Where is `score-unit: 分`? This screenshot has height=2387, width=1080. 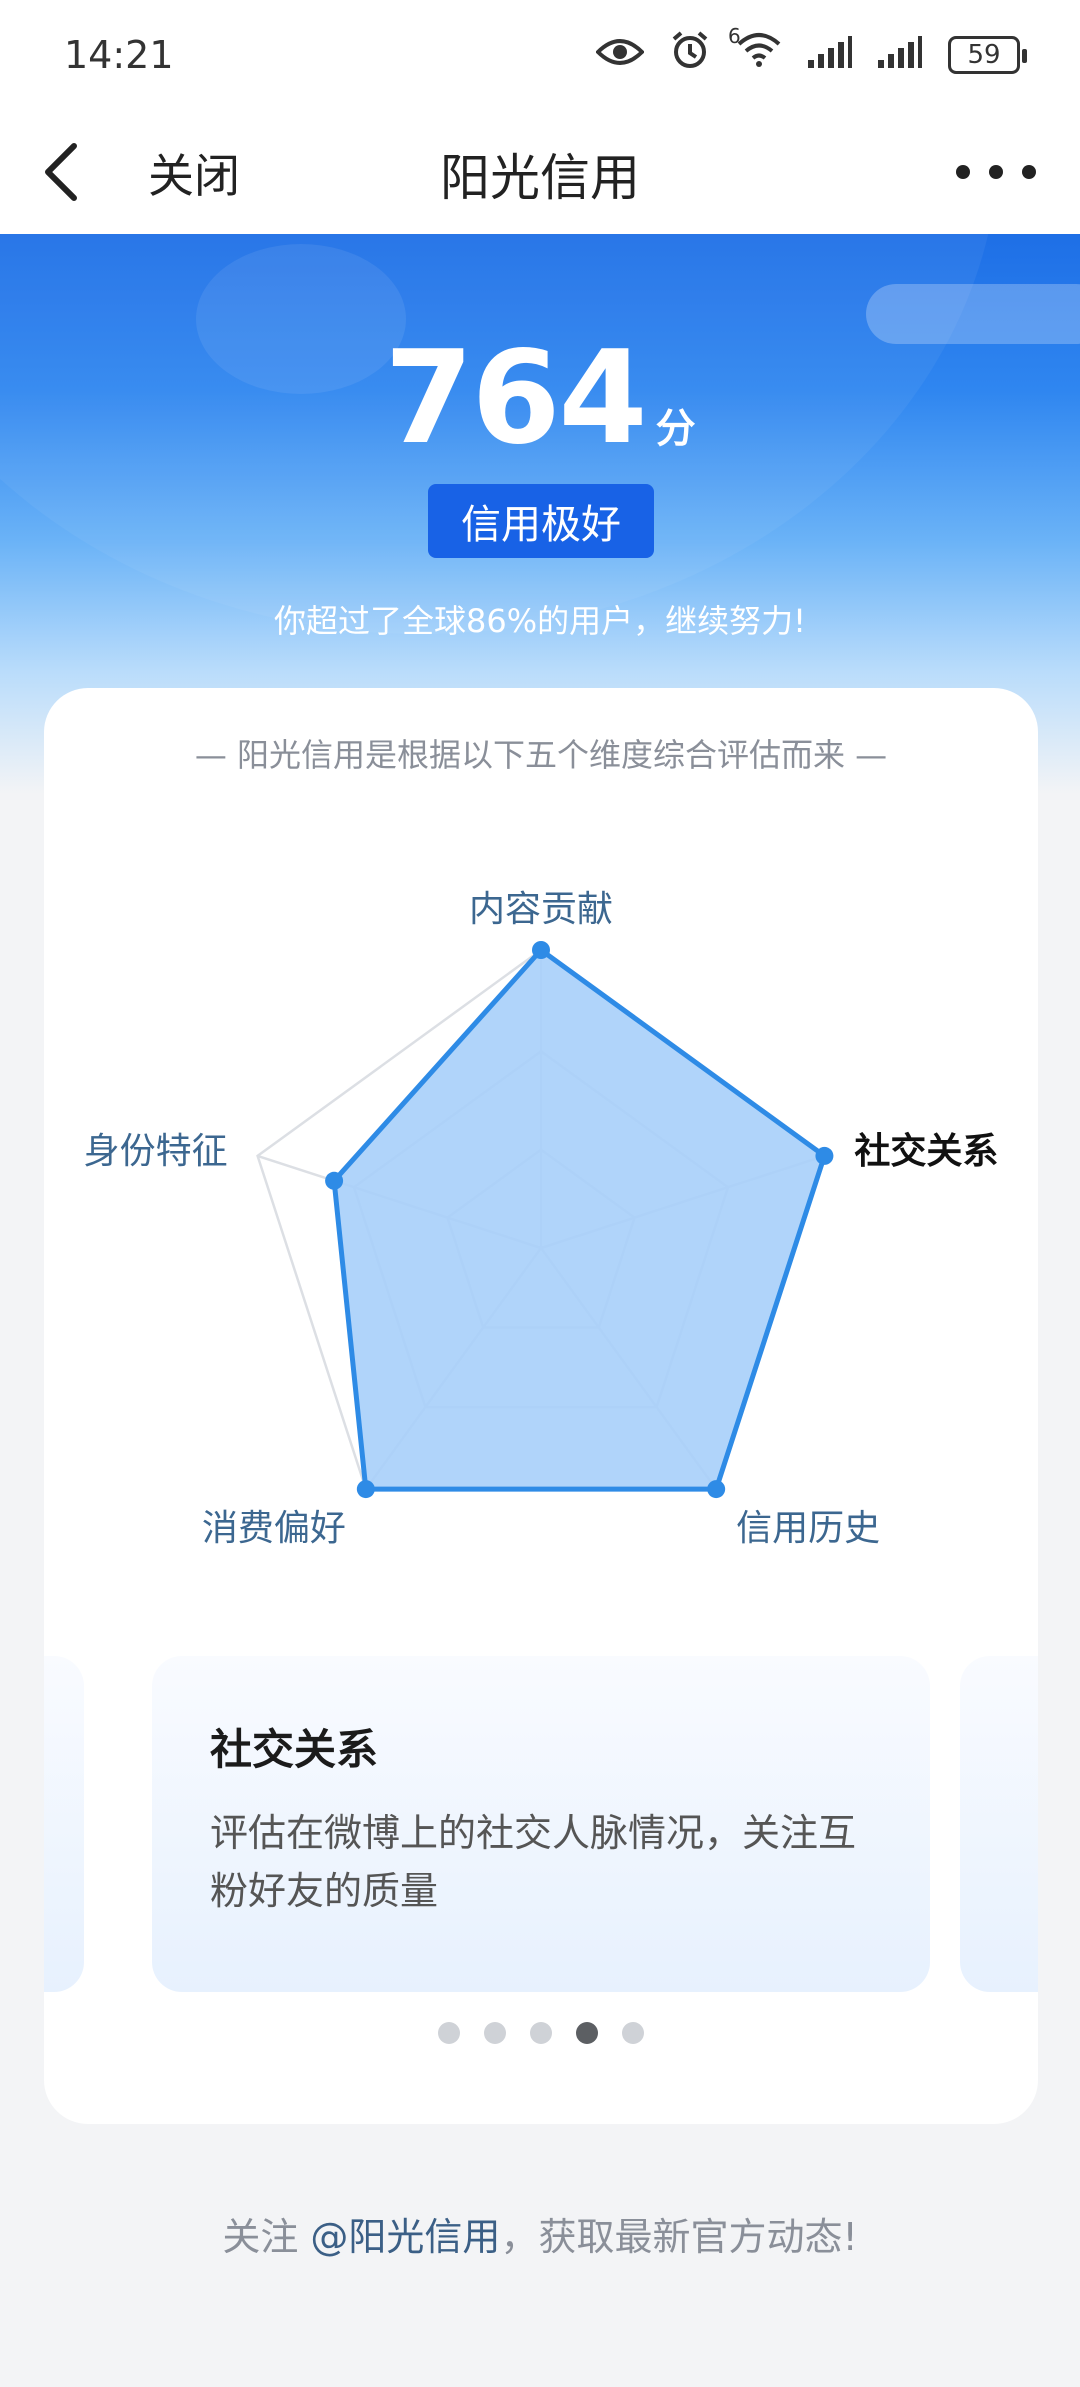 score-unit: 分 is located at coordinates (675, 429).